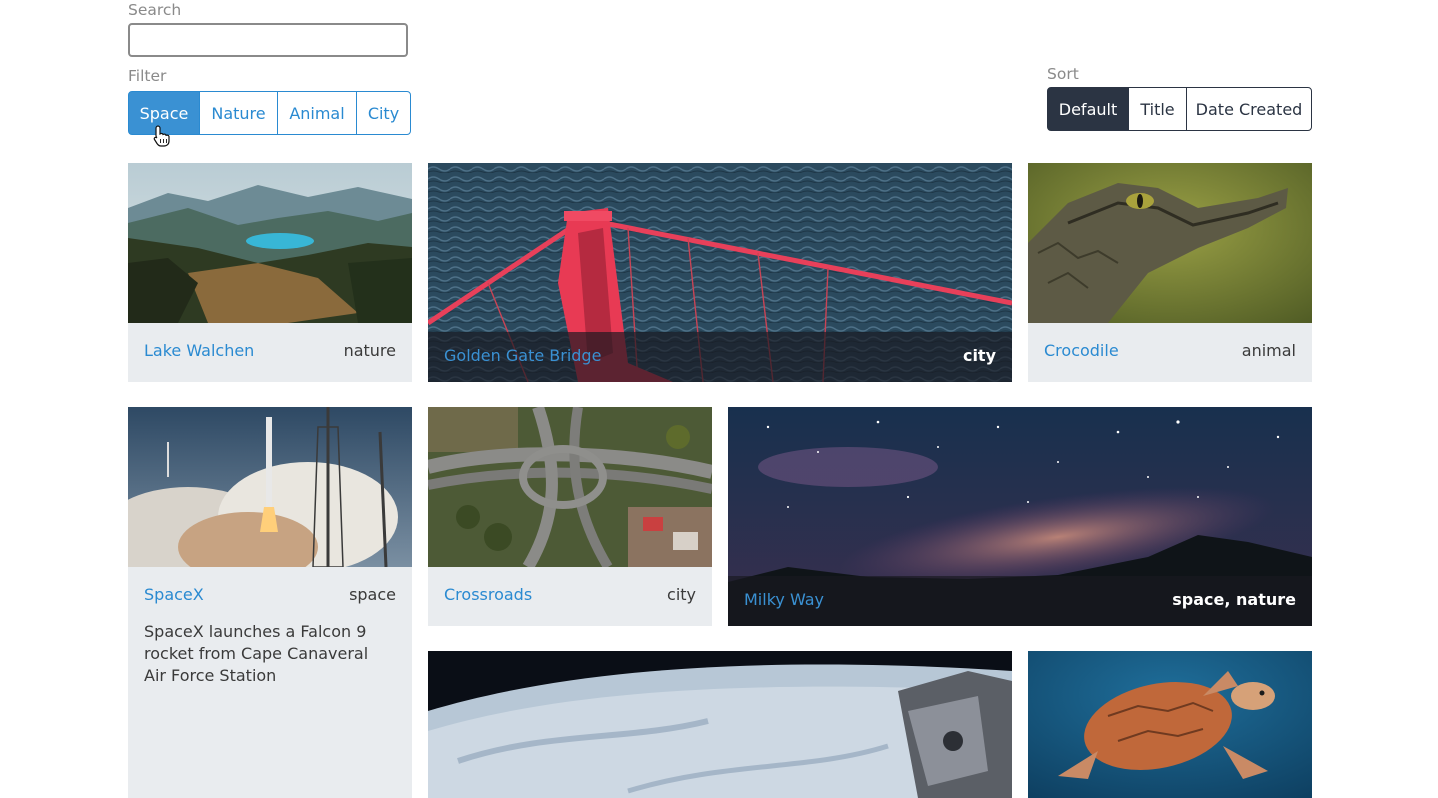 The width and height of the screenshot is (1438, 798). What do you see at coordinates (147, 76) in the screenshot?
I see `filter-label: Filter` at bounding box center [147, 76].